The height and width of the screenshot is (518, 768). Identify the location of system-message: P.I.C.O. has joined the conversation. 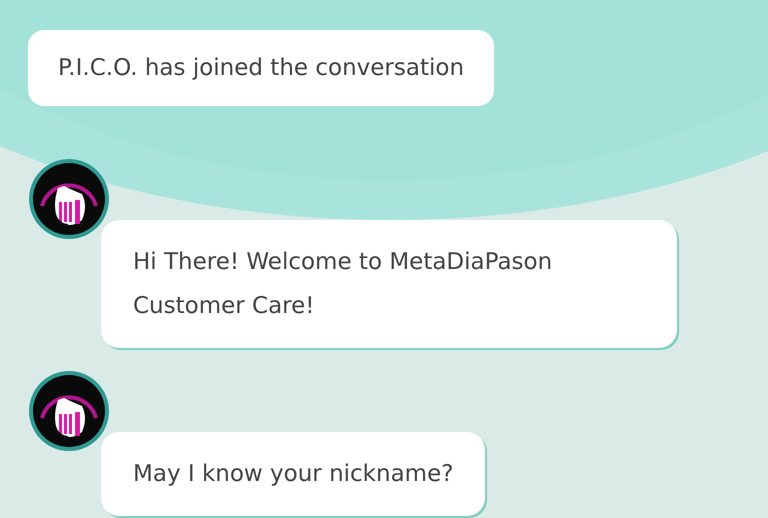
(261, 68).